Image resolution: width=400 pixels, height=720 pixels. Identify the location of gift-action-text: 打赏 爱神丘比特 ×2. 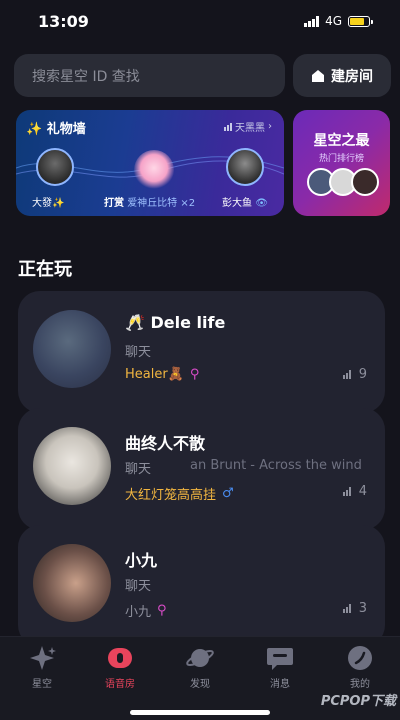
(149, 201).